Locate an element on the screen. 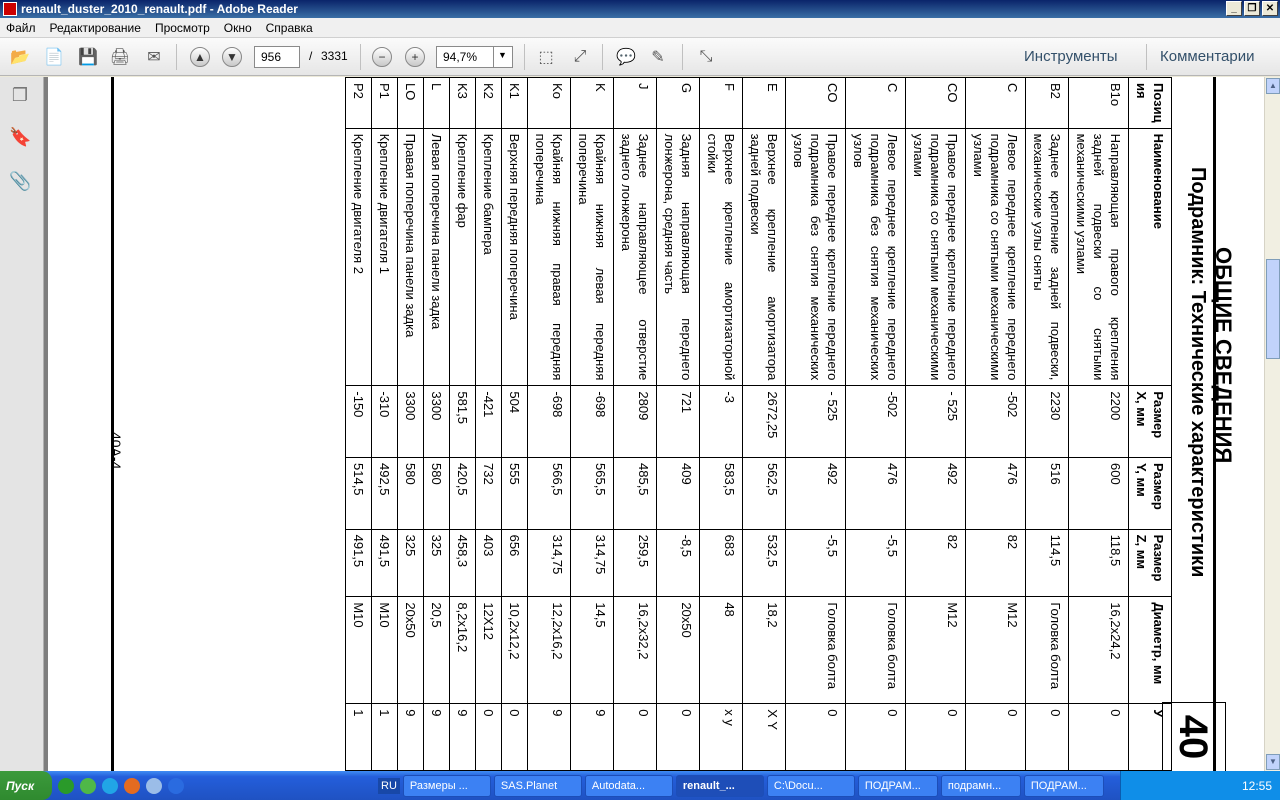  zoom-input: 94,7% is located at coordinates (465, 57).